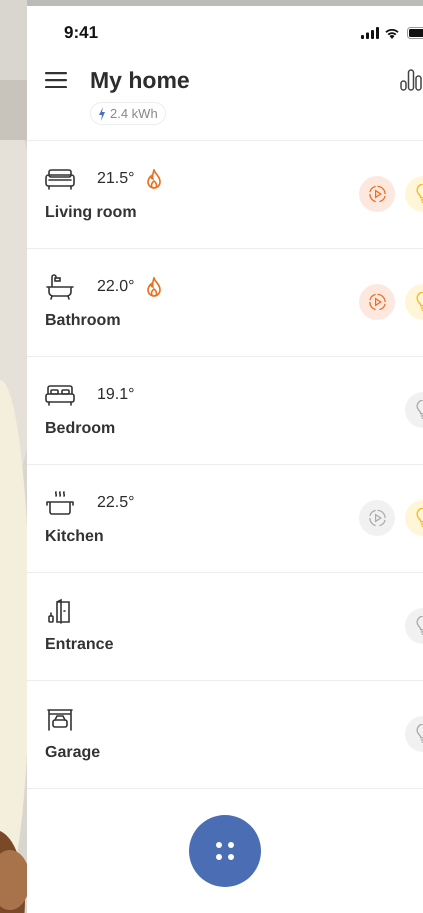 The height and width of the screenshot is (913, 423). I want to click on room-row: Entrance, so click(225, 626).